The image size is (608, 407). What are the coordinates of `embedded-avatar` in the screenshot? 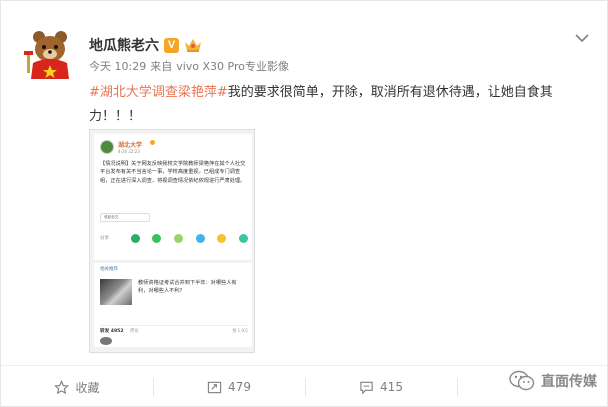 It's located at (107, 147).